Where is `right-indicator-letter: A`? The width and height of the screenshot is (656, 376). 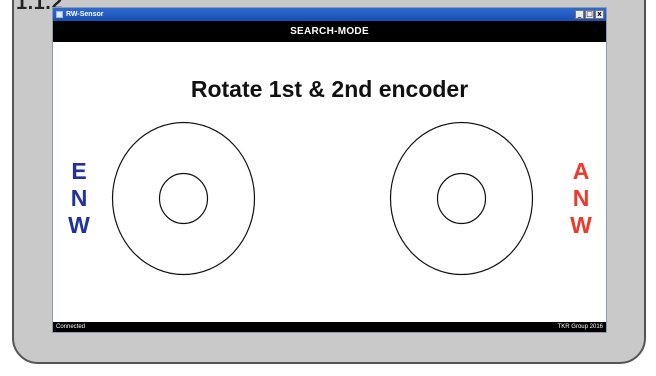
right-indicator-letter: A is located at coordinates (581, 171).